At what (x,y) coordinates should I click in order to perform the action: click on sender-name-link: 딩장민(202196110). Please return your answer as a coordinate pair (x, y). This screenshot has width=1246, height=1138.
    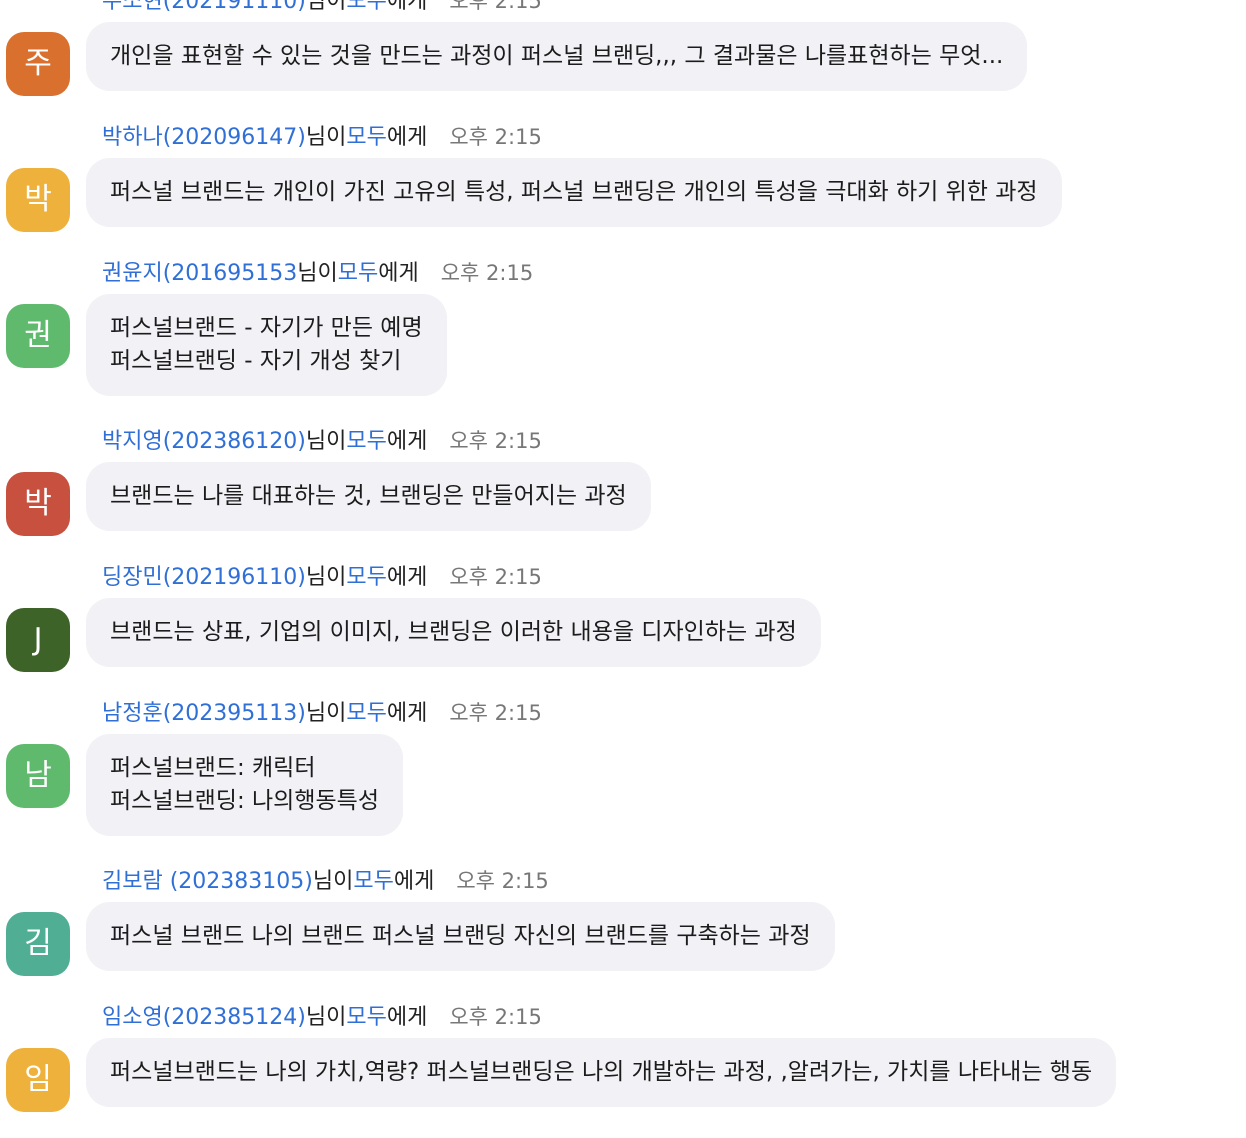
    Looking at the image, I should click on (204, 577).